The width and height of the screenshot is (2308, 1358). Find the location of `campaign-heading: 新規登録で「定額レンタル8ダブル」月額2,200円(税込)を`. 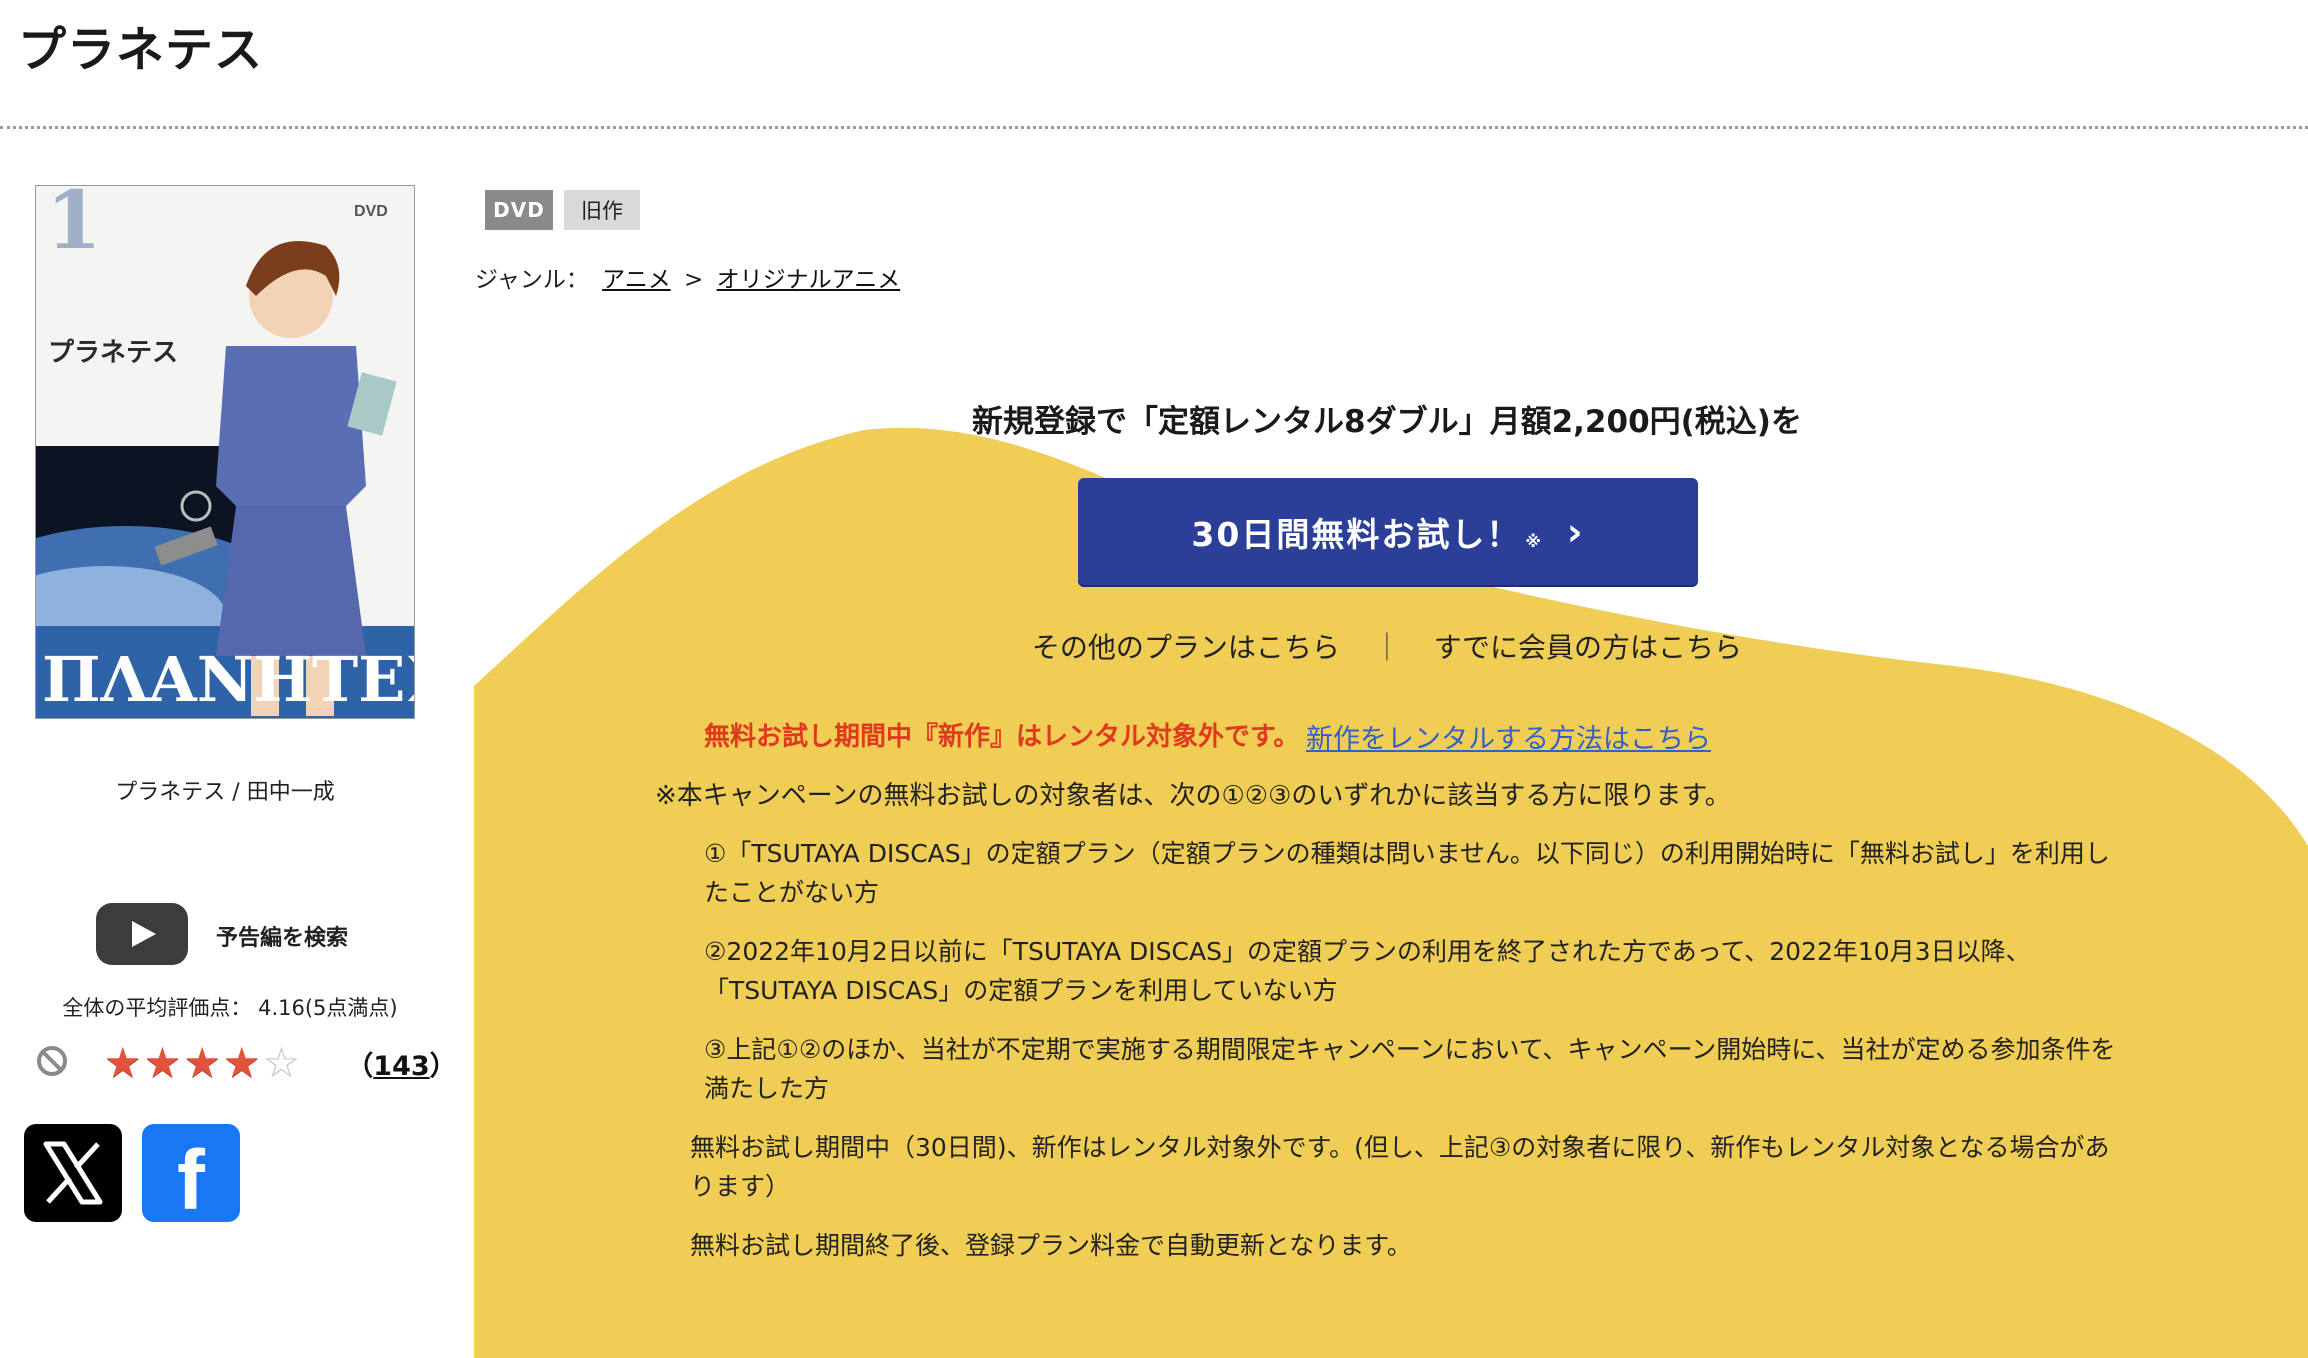

campaign-heading: 新規登録で「定額レンタル8ダブル」月額2,200円(税込)を is located at coordinates (1387, 422).